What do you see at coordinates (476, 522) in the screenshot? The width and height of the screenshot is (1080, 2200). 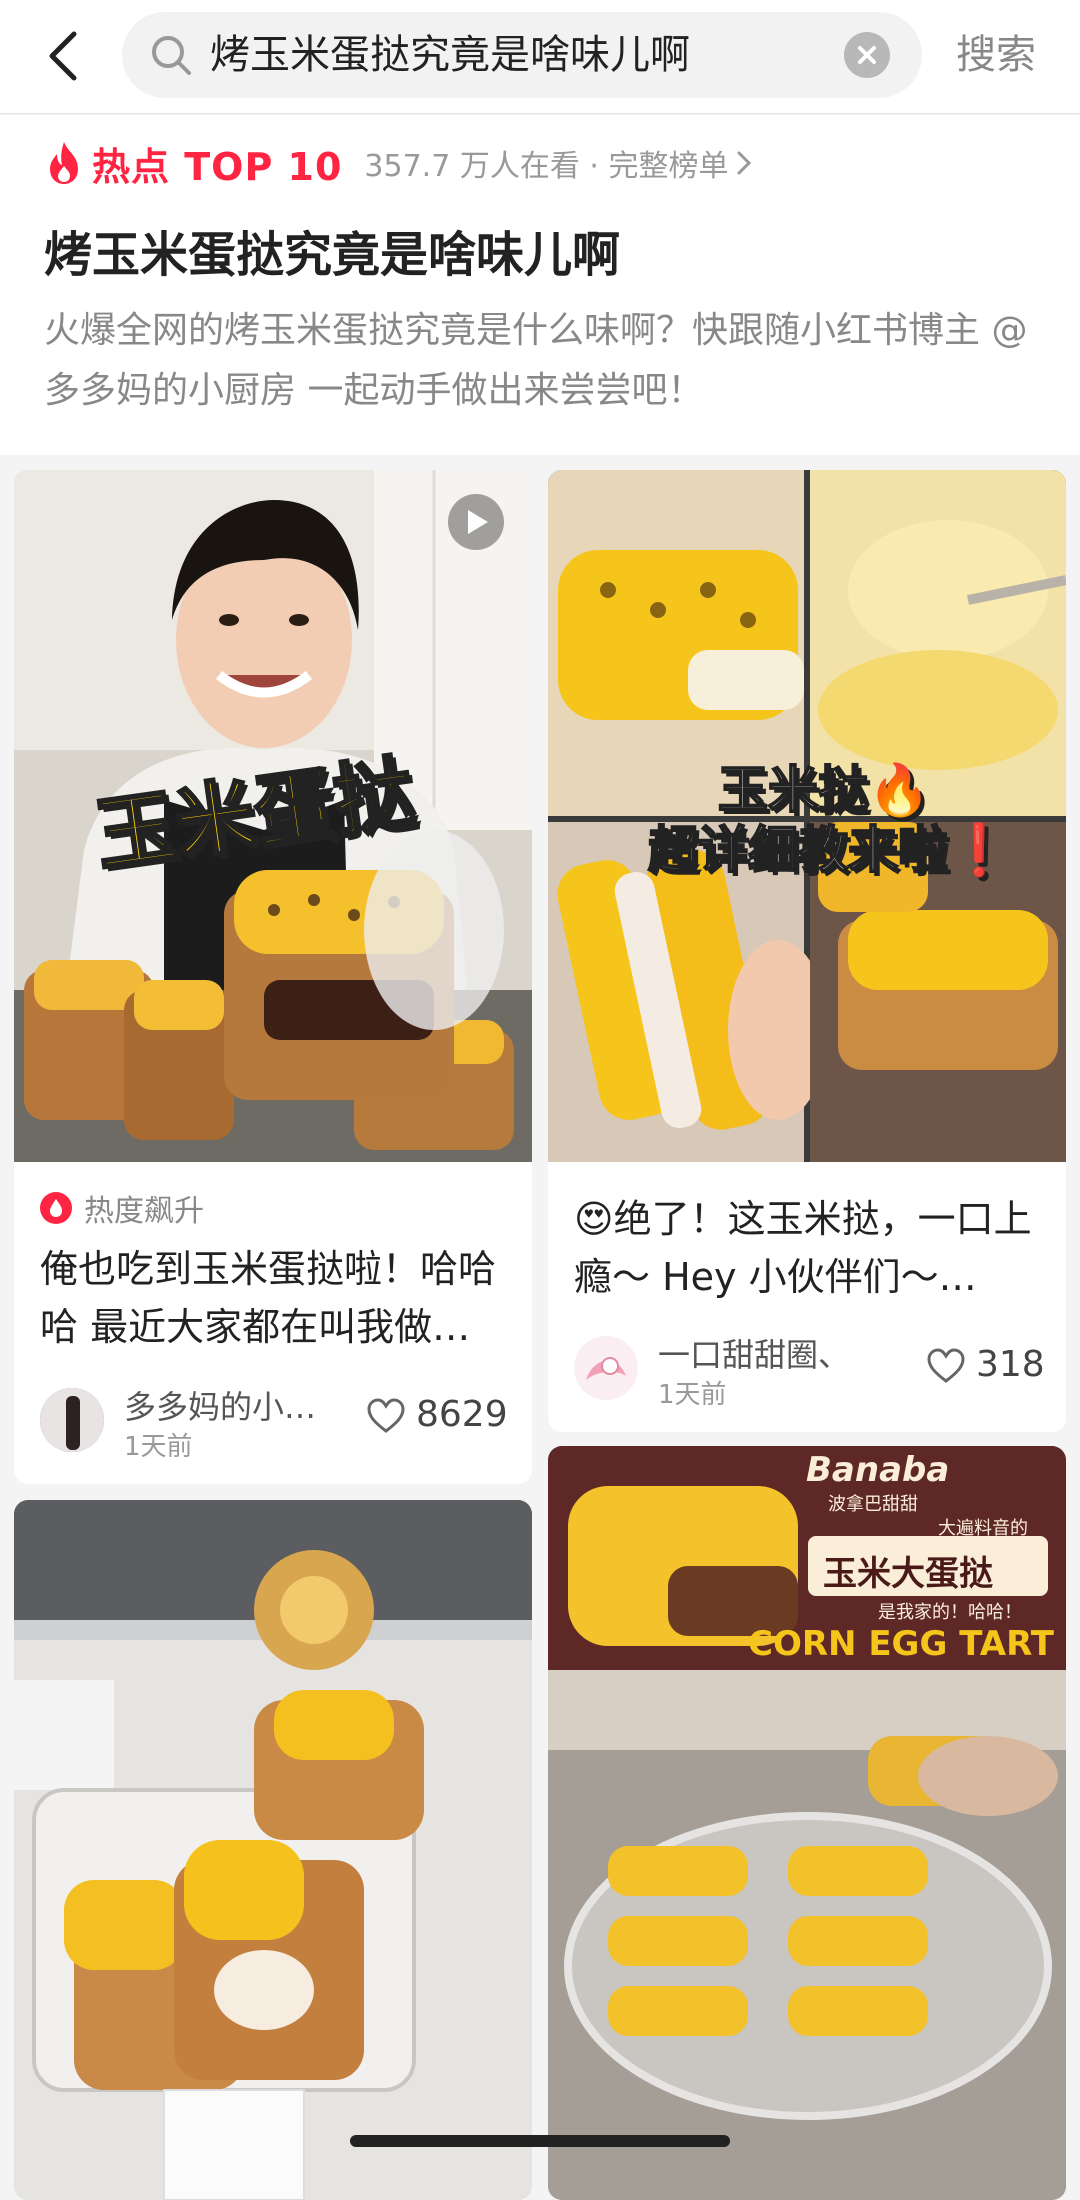 I see `video-play-icon` at bounding box center [476, 522].